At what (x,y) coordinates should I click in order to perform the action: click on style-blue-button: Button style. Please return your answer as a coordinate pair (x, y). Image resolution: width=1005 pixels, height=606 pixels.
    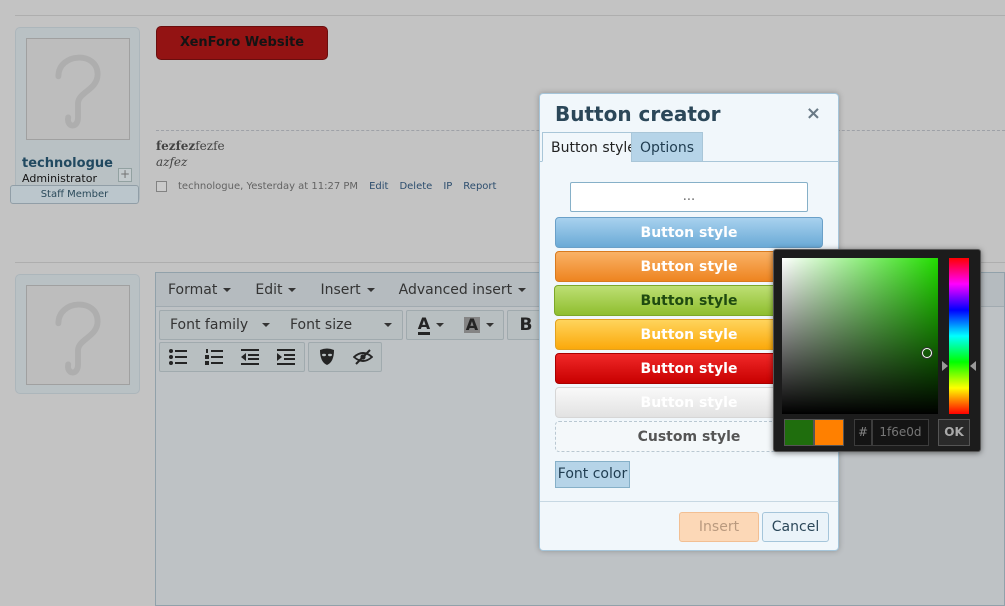
    Looking at the image, I should click on (689, 232).